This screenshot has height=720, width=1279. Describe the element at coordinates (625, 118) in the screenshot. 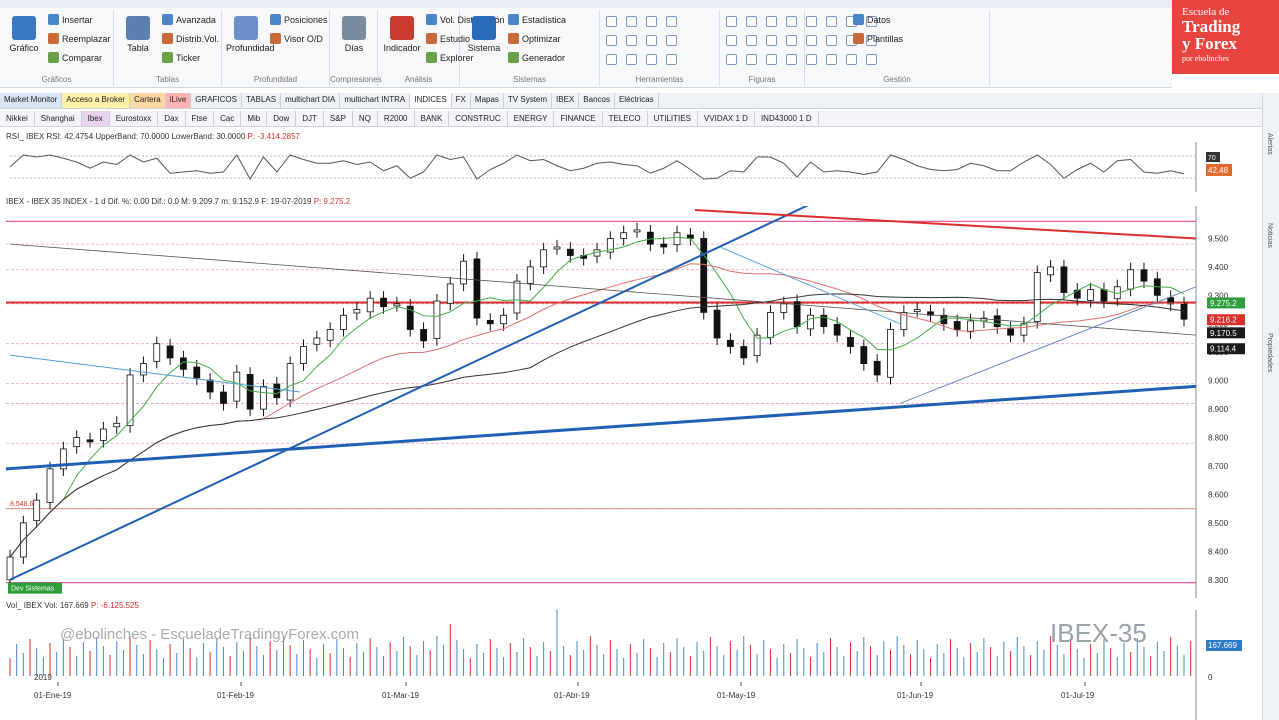

I see `symbol-tab-teleco: TELECO` at that location.